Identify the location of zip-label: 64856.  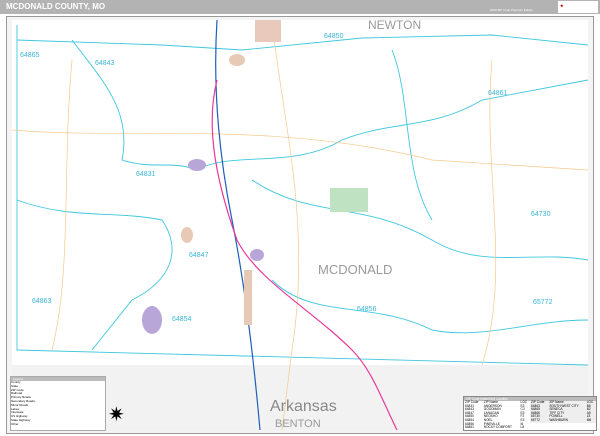
(367, 309).